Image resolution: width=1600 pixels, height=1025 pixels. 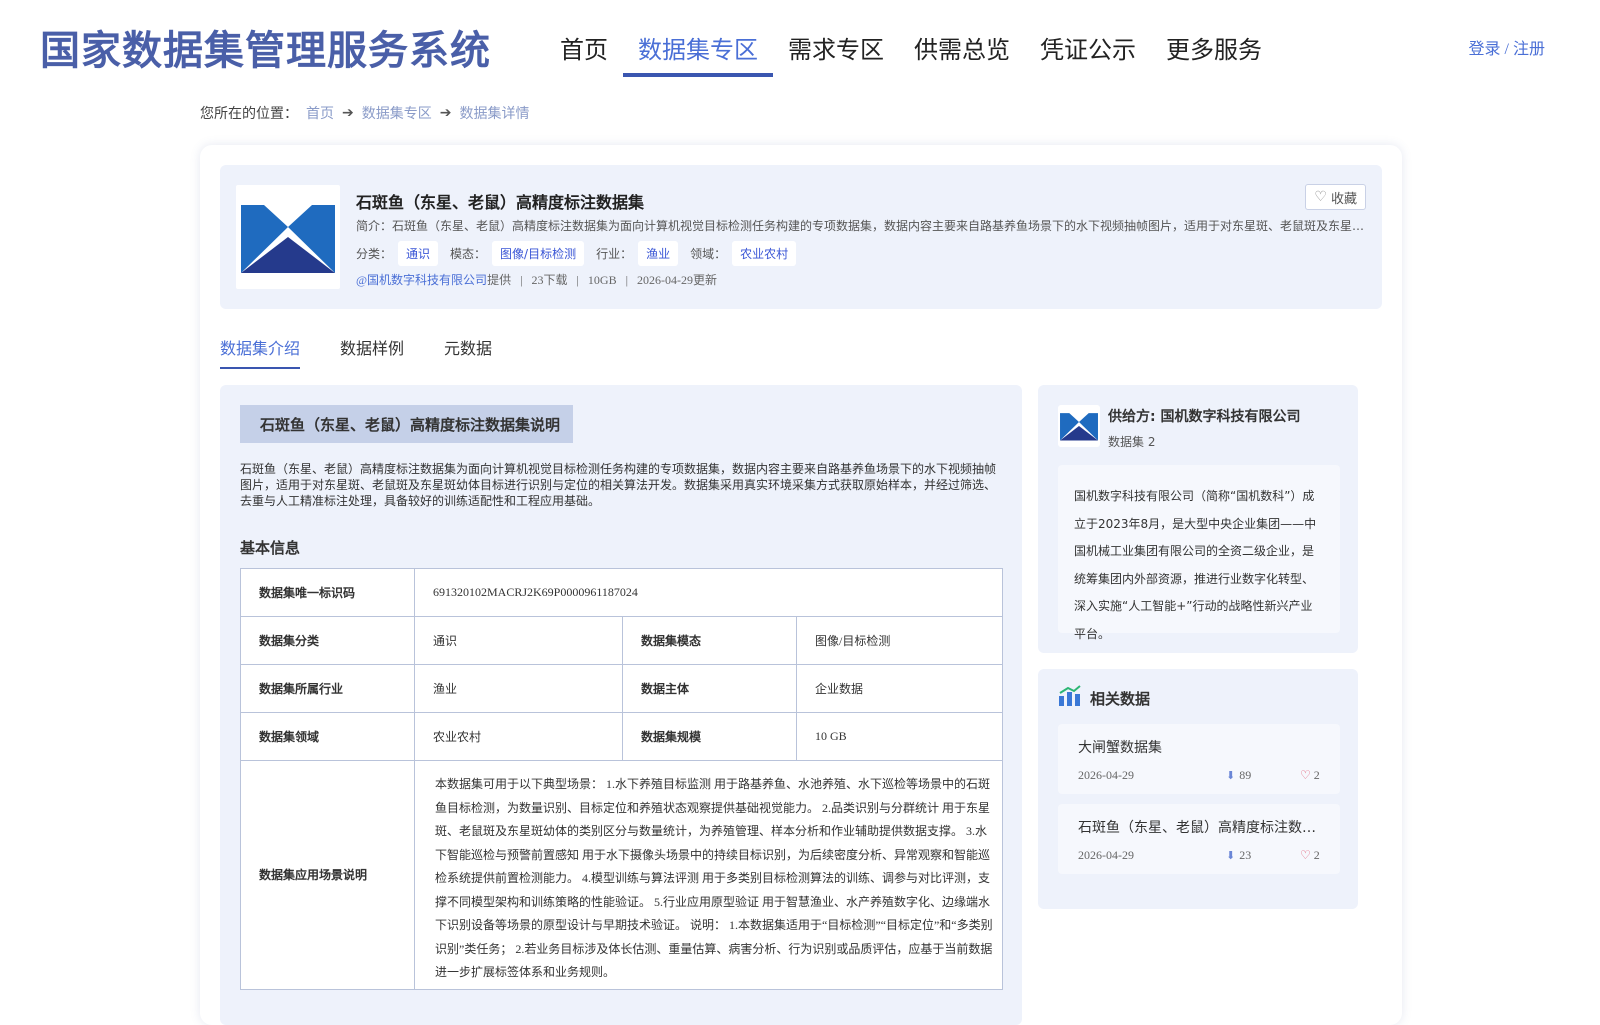 What do you see at coordinates (708, 592) in the screenshot?
I see `uid-value: 691320102MACRJ2K69P0000961187024` at bounding box center [708, 592].